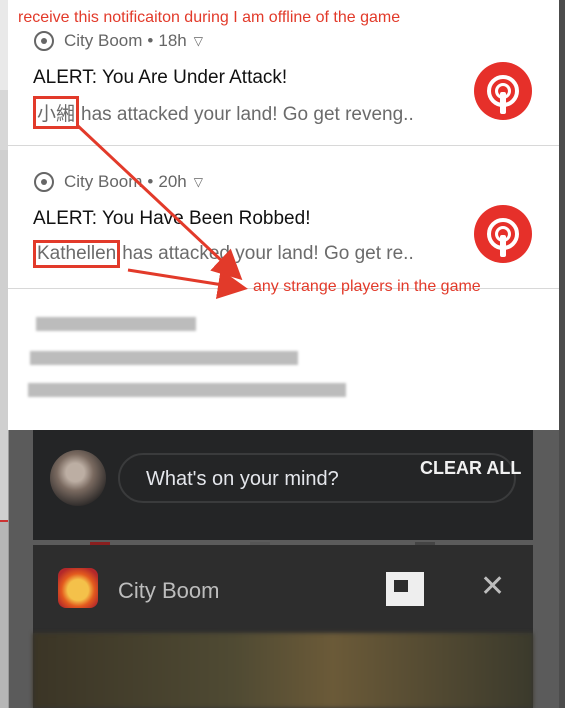 The image size is (565, 708). I want to click on split-screen-icon, so click(405, 589).